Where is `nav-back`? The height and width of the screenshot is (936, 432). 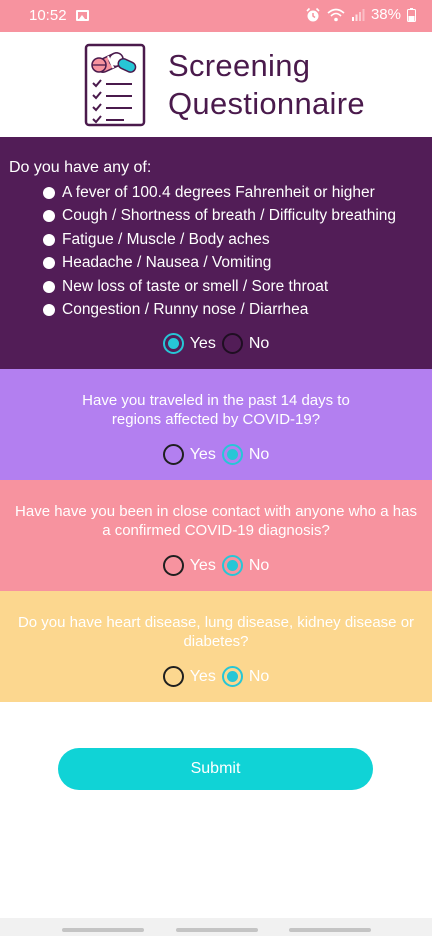 nav-back is located at coordinates (330, 930).